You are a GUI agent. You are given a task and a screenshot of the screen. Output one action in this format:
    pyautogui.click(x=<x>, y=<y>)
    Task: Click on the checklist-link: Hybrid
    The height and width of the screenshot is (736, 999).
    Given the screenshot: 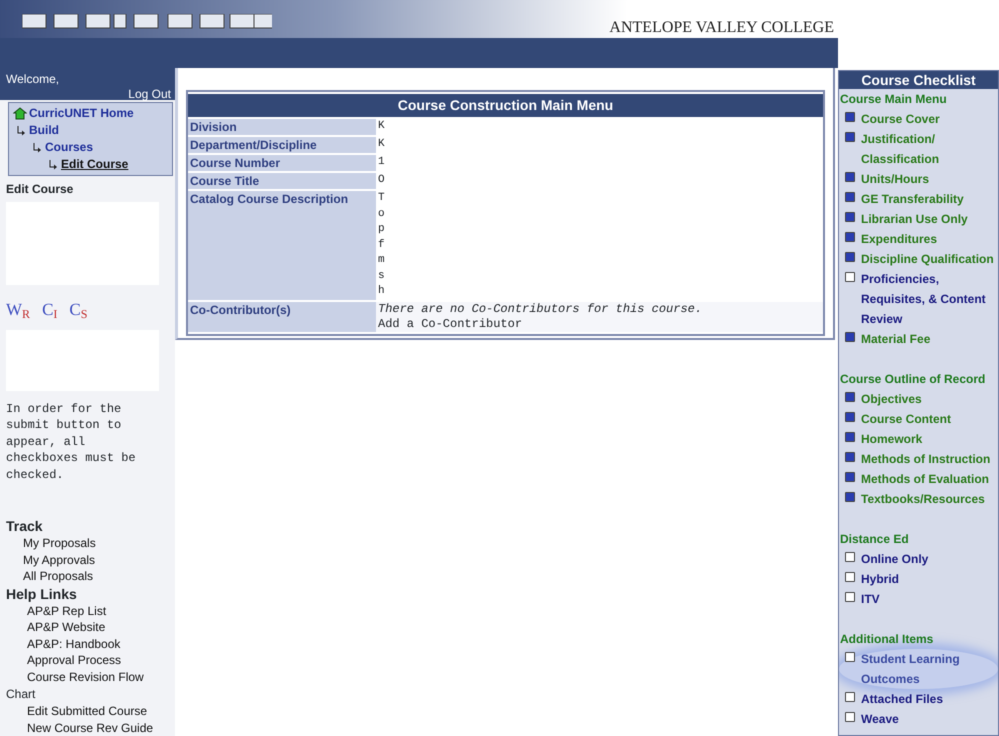 What is the action you would take?
    pyautogui.click(x=880, y=579)
    